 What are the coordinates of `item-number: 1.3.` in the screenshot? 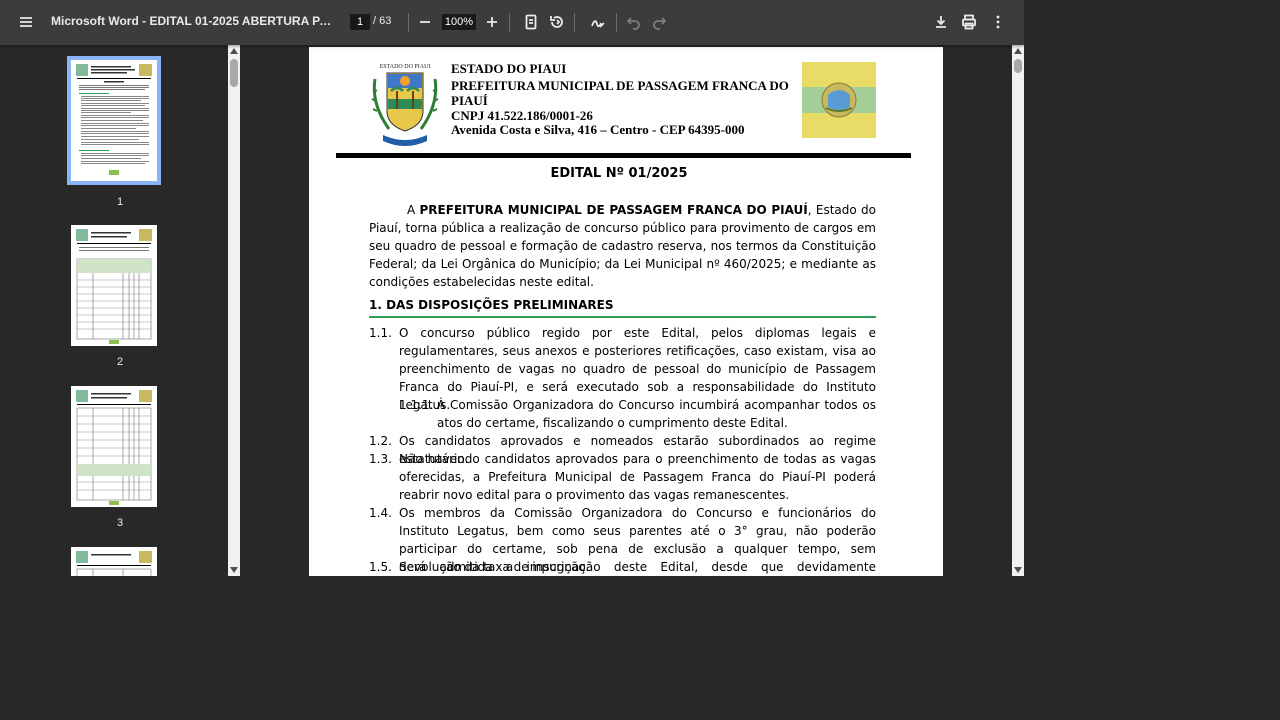 It's located at (380, 459).